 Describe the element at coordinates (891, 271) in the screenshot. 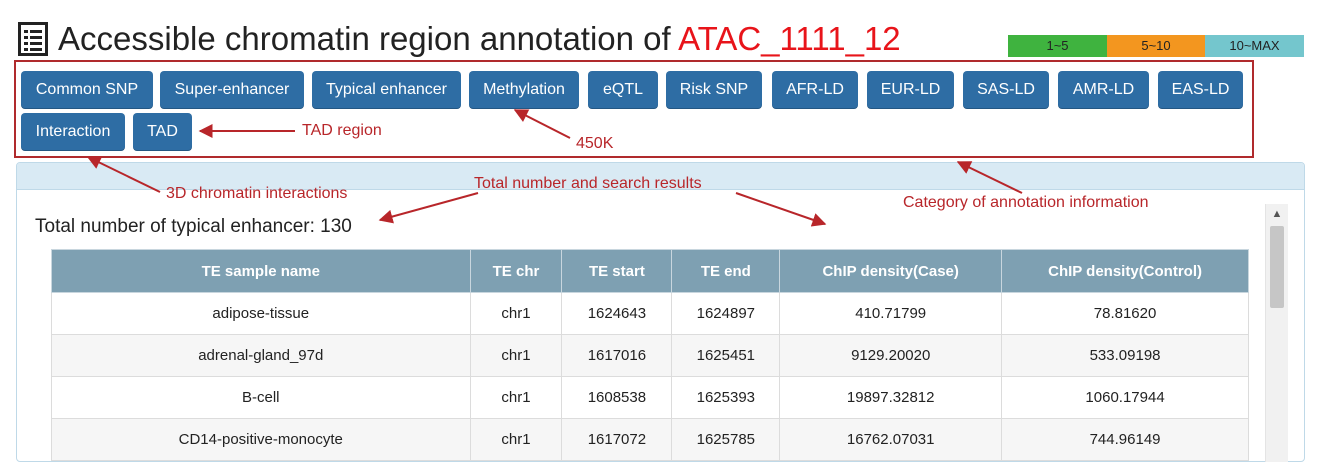

I see `column-header: ChIP density(Case)` at that location.